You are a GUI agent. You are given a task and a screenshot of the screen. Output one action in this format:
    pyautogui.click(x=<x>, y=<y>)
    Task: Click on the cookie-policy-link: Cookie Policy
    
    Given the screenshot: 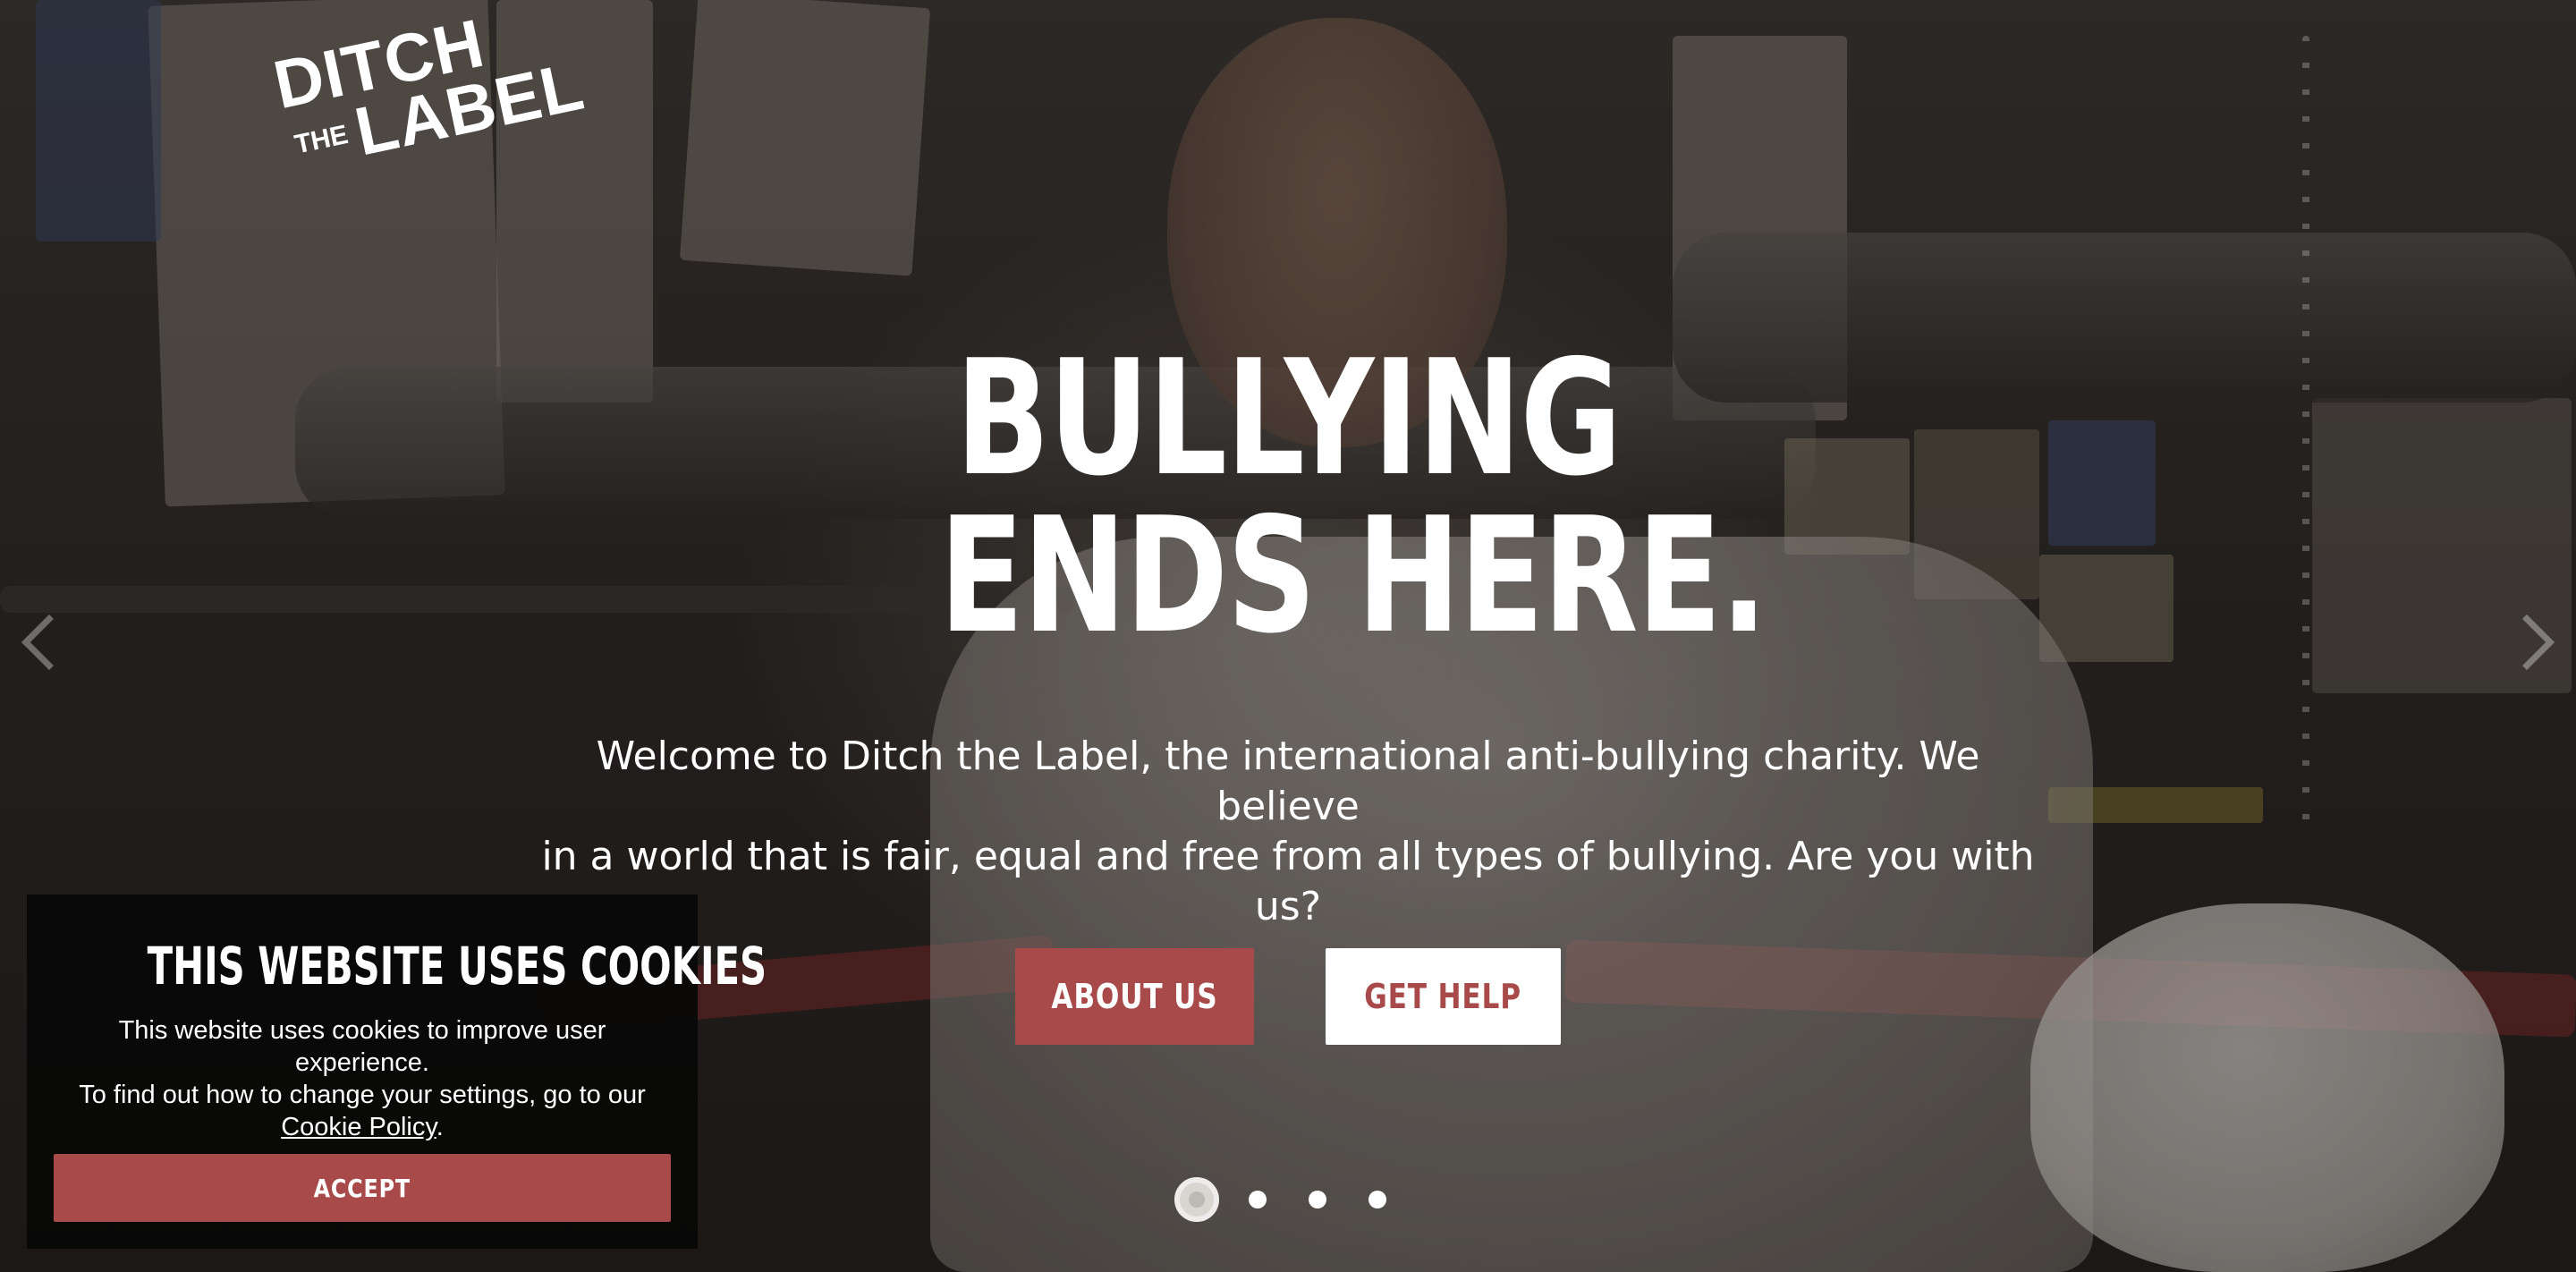 What is the action you would take?
    pyautogui.click(x=358, y=1127)
    